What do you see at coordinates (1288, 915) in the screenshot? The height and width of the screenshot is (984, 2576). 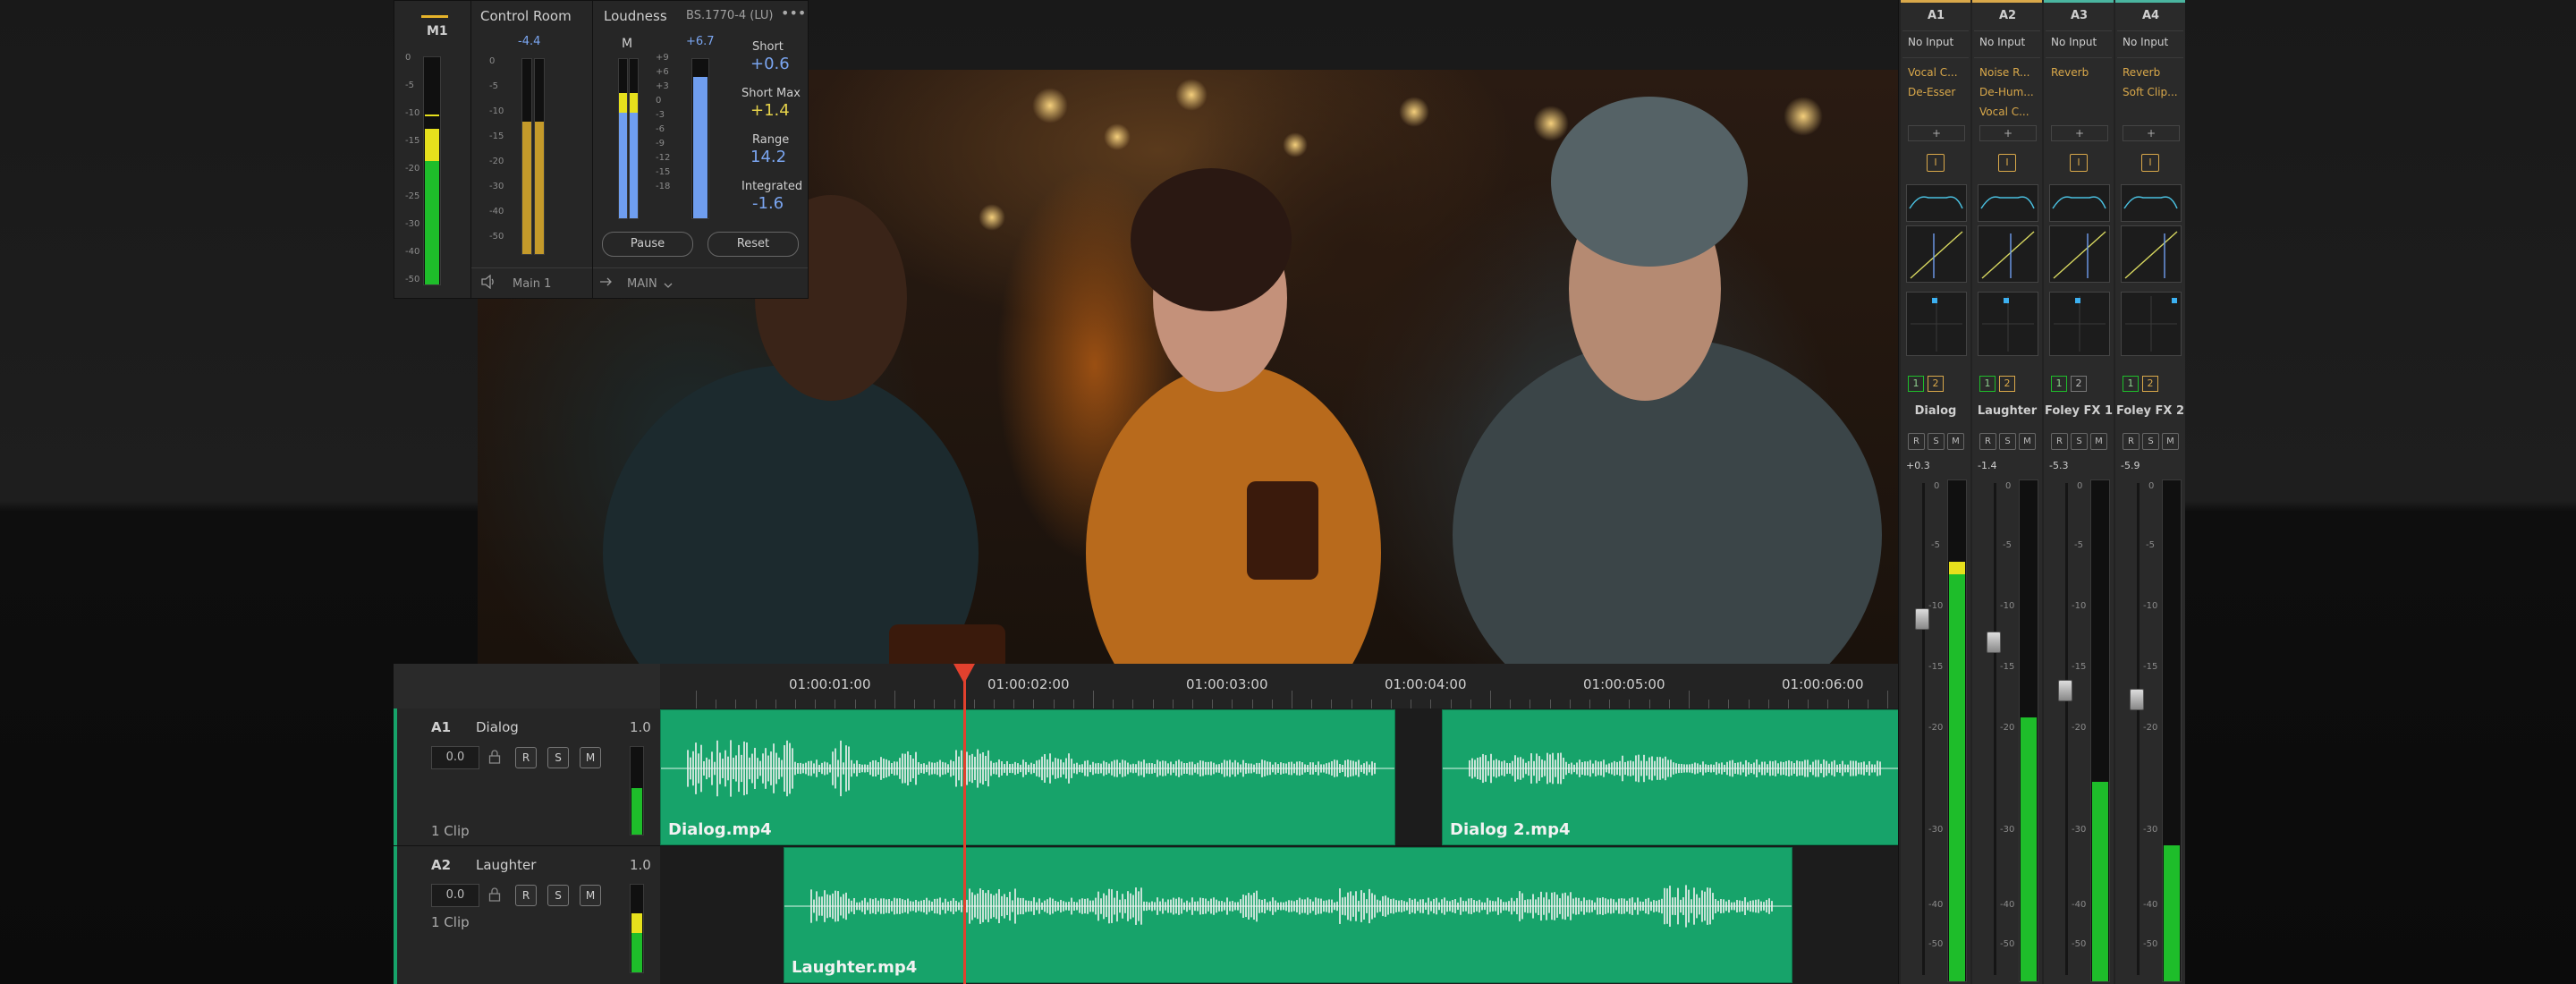 I see `audio-clip-laughter: Laughter.mp4` at bounding box center [1288, 915].